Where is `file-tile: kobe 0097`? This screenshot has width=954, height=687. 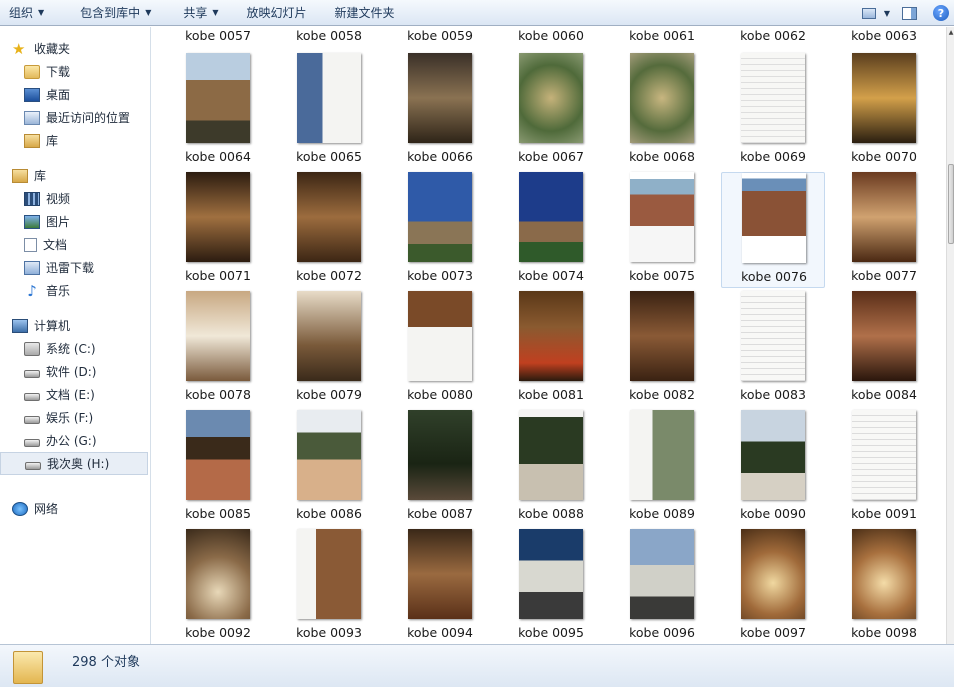 file-tile: kobe 0097 is located at coordinates (773, 586).